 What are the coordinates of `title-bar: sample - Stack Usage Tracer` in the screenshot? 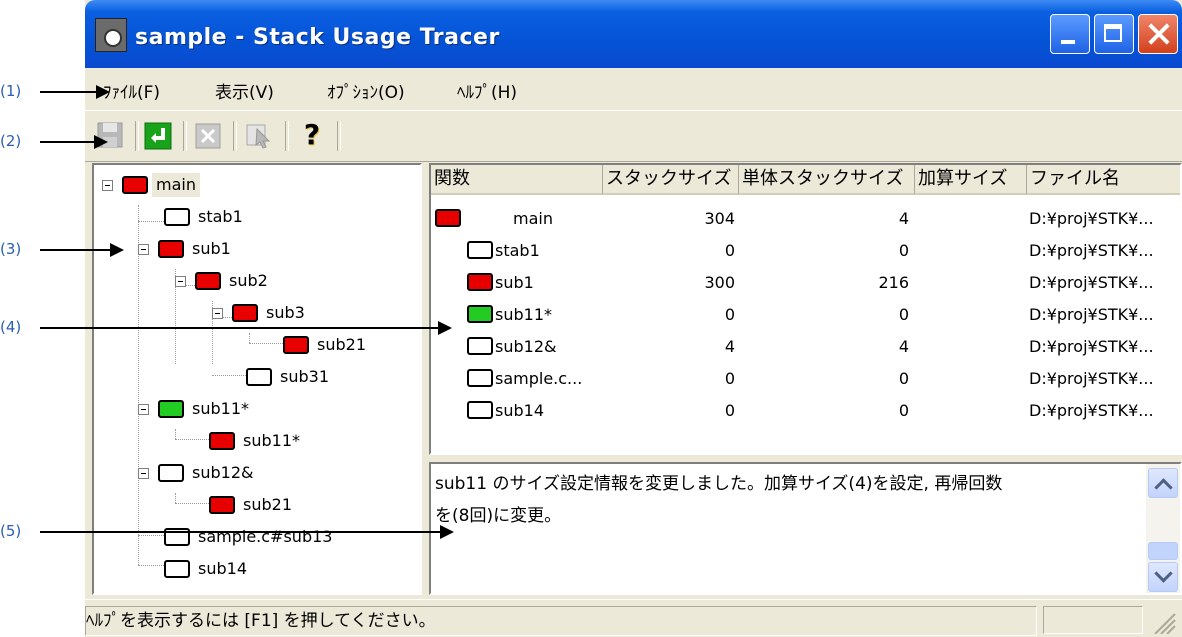 It's located at (633, 34).